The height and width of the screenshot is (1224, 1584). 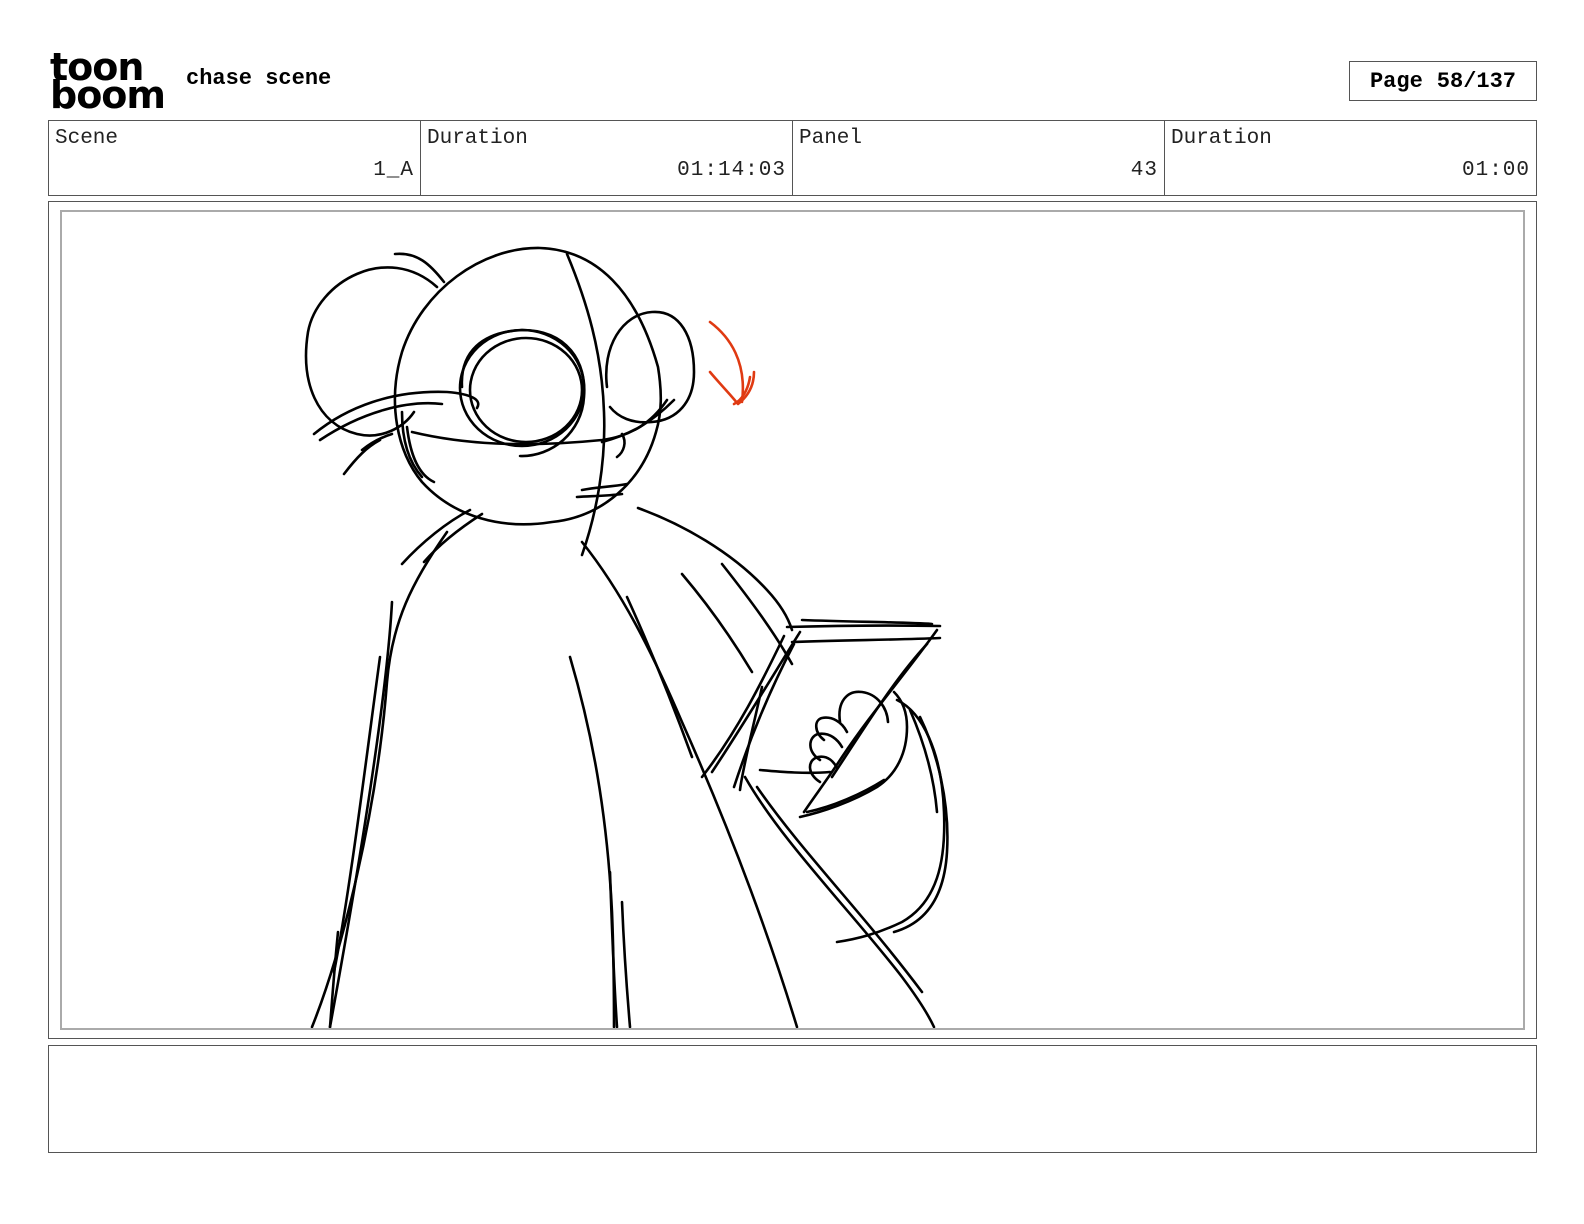 I want to click on body-left, so click(x=379, y=779).